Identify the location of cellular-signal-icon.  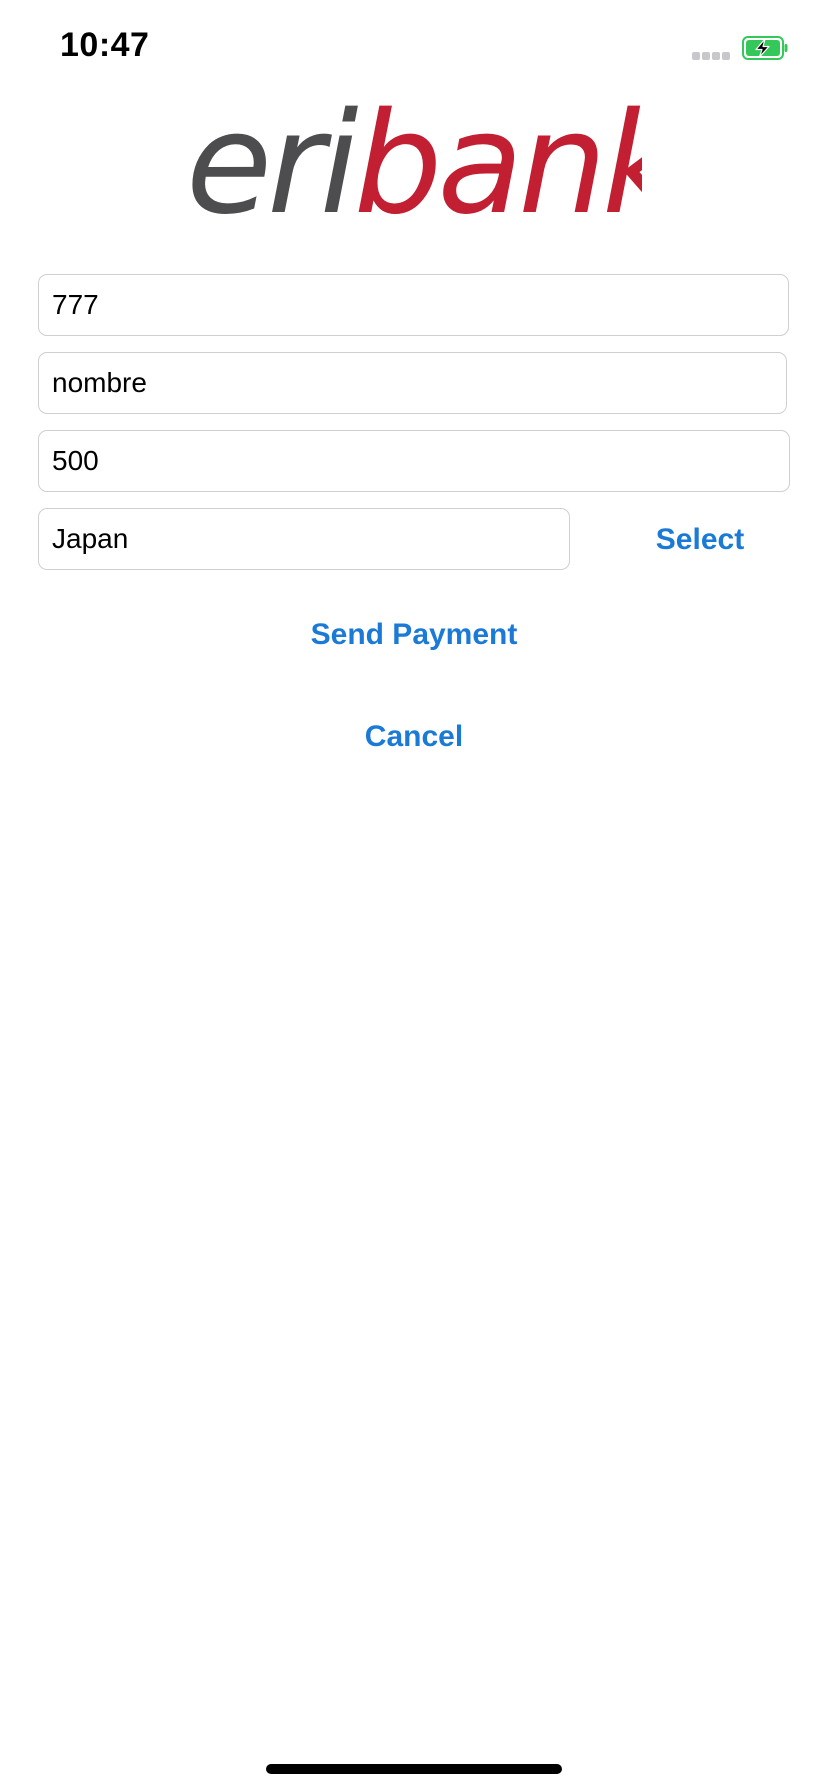
(712, 57).